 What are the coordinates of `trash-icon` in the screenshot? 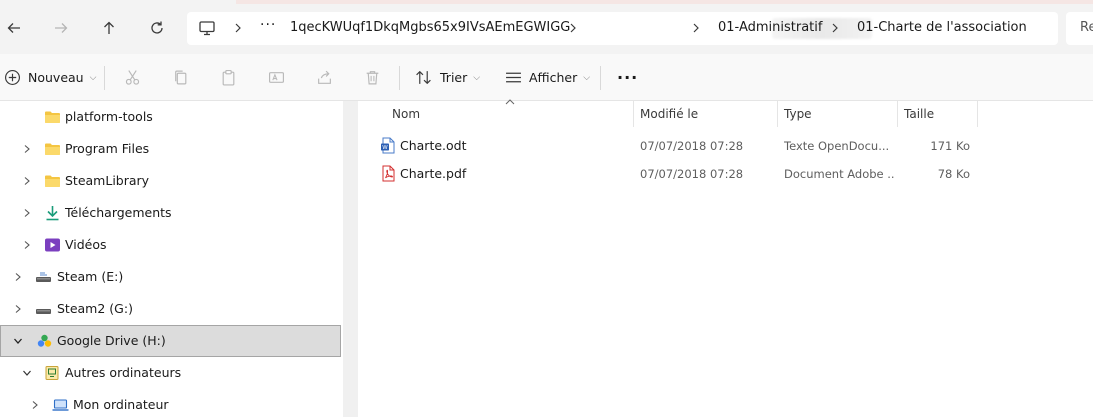 It's located at (372, 78).